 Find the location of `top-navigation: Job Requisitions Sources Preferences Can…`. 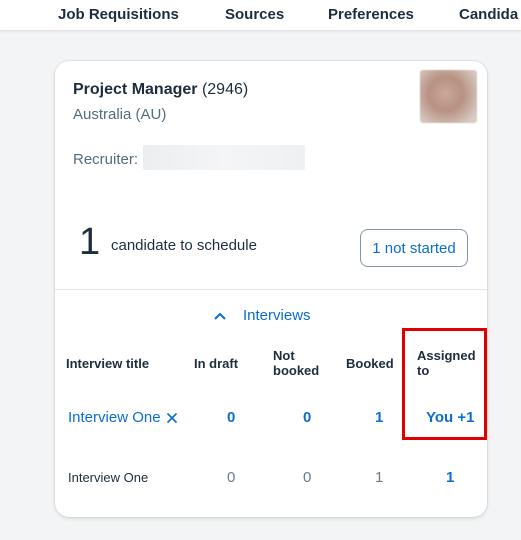

top-navigation: Job Requisitions Sources Preferences Can… is located at coordinates (260, 15).